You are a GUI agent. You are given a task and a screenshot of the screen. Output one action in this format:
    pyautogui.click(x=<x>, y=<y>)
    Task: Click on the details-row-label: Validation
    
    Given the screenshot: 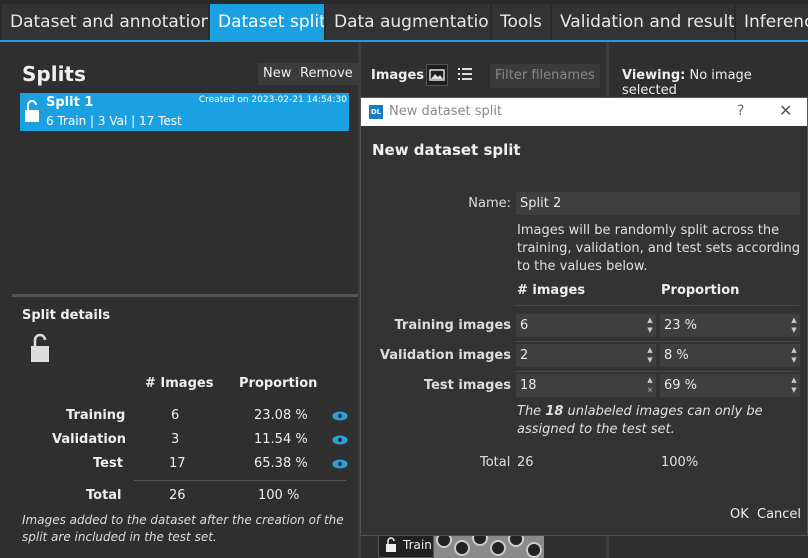 What is the action you would take?
    pyautogui.click(x=89, y=439)
    